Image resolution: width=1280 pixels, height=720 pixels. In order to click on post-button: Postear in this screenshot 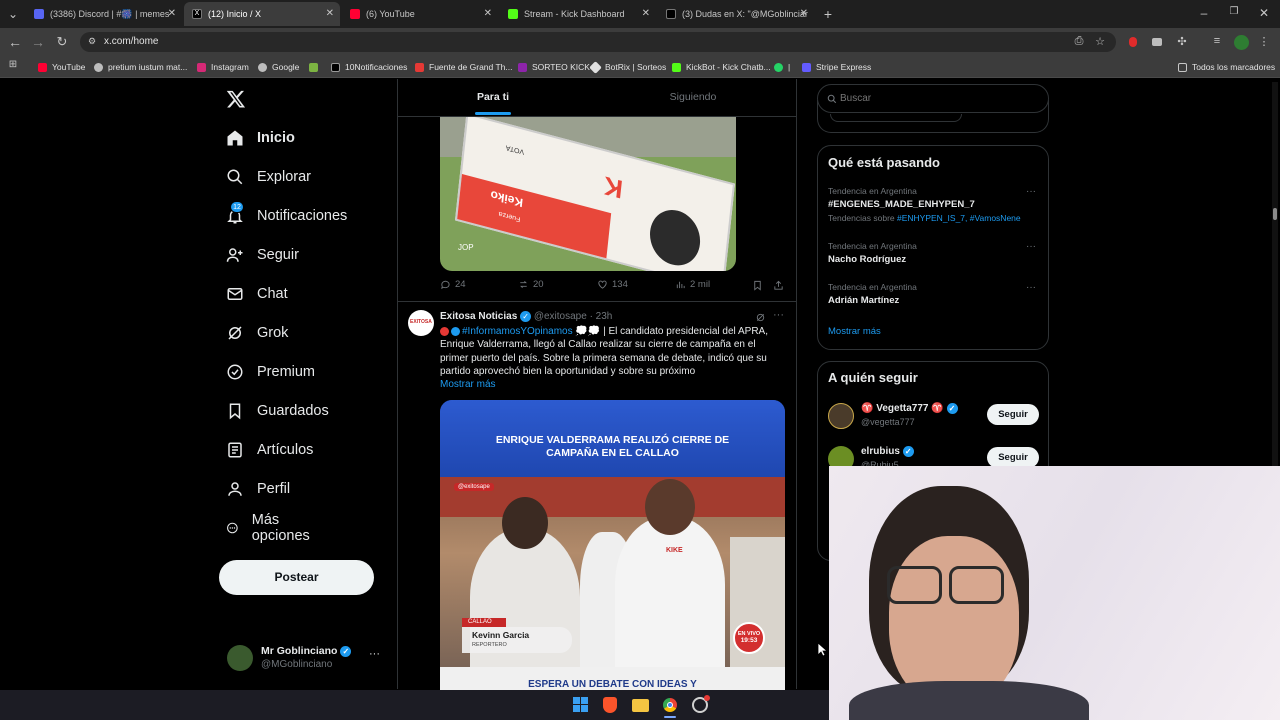, I will do `click(296, 577)`.